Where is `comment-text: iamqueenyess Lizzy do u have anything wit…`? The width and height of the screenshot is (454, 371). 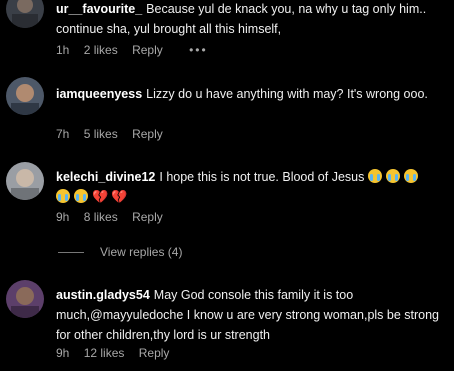 comment-text: iamqueenyess Lizzy do u have anything wit… is located at coordinates (252, 94).